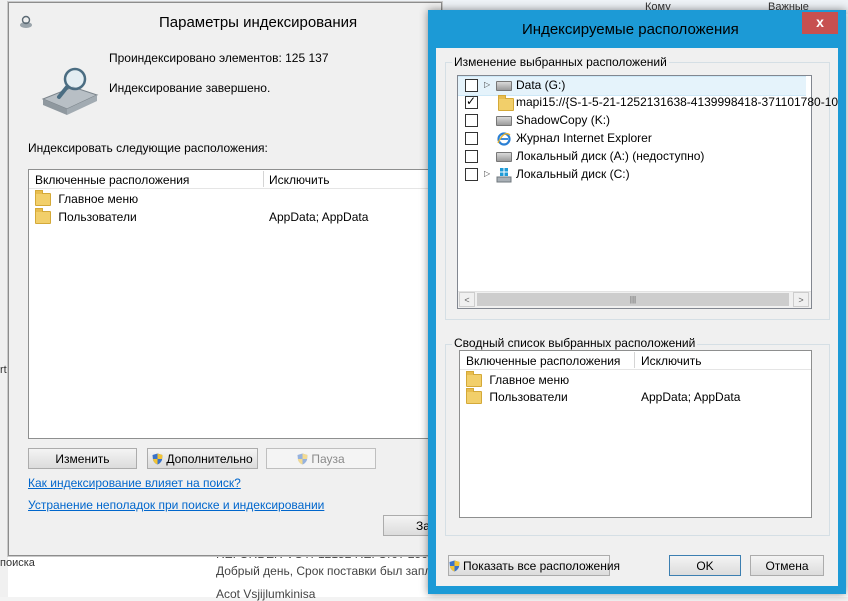 The width and height of the screenshot is (848, 601). Describe the element at coordinates (504, 175) in the screenshot. I see `windows-drive-icon` at that location.